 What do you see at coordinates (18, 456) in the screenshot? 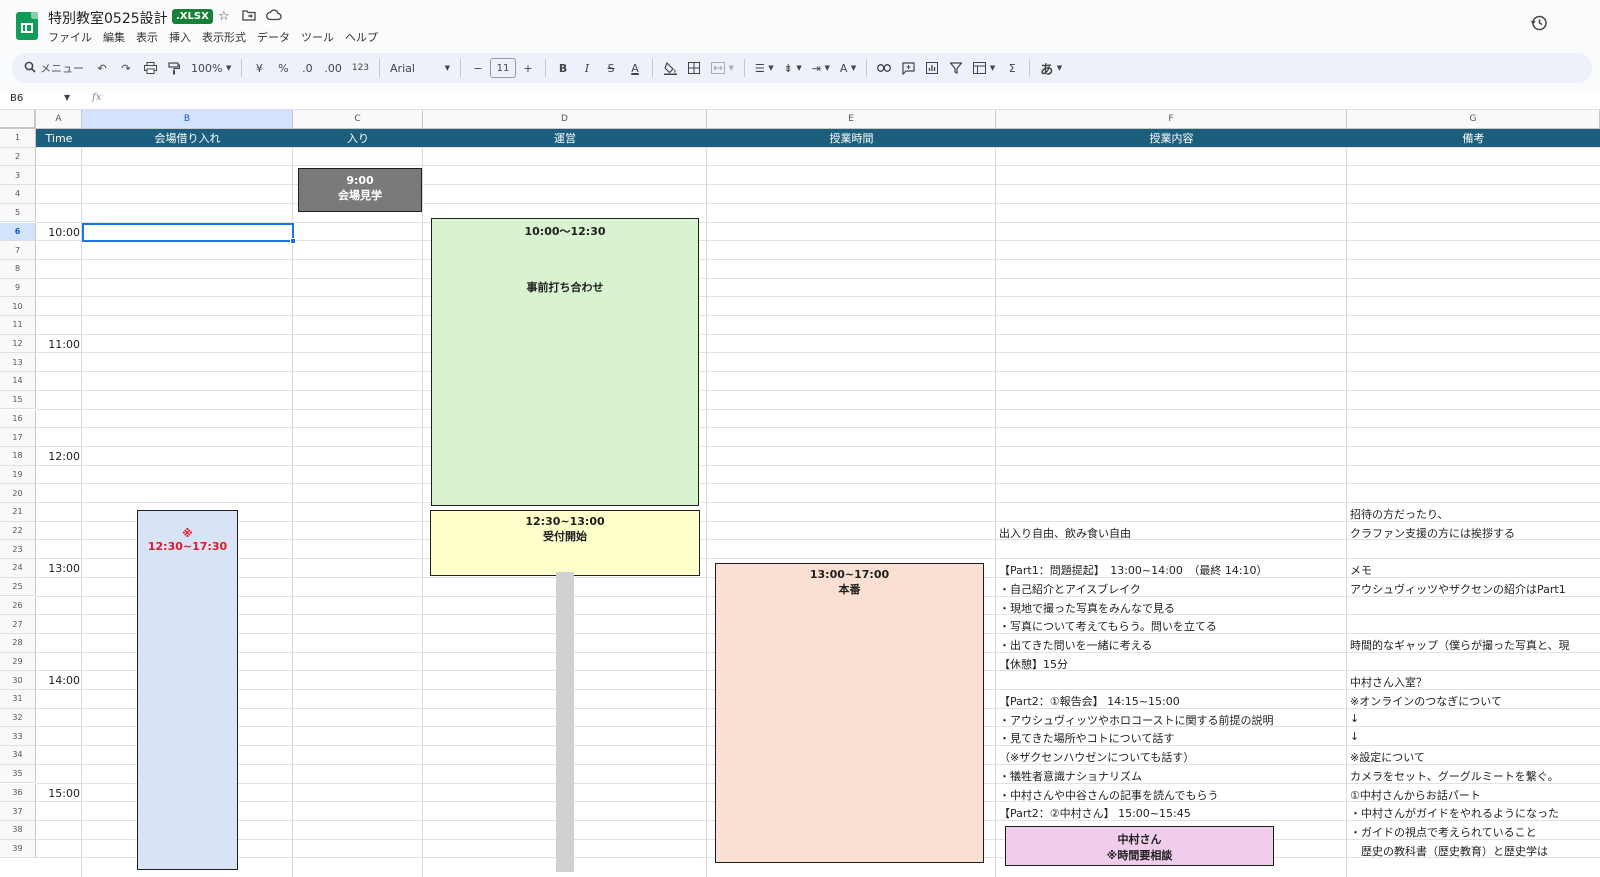
I see `row-header-18: 18` at bounding box center [18, 456].